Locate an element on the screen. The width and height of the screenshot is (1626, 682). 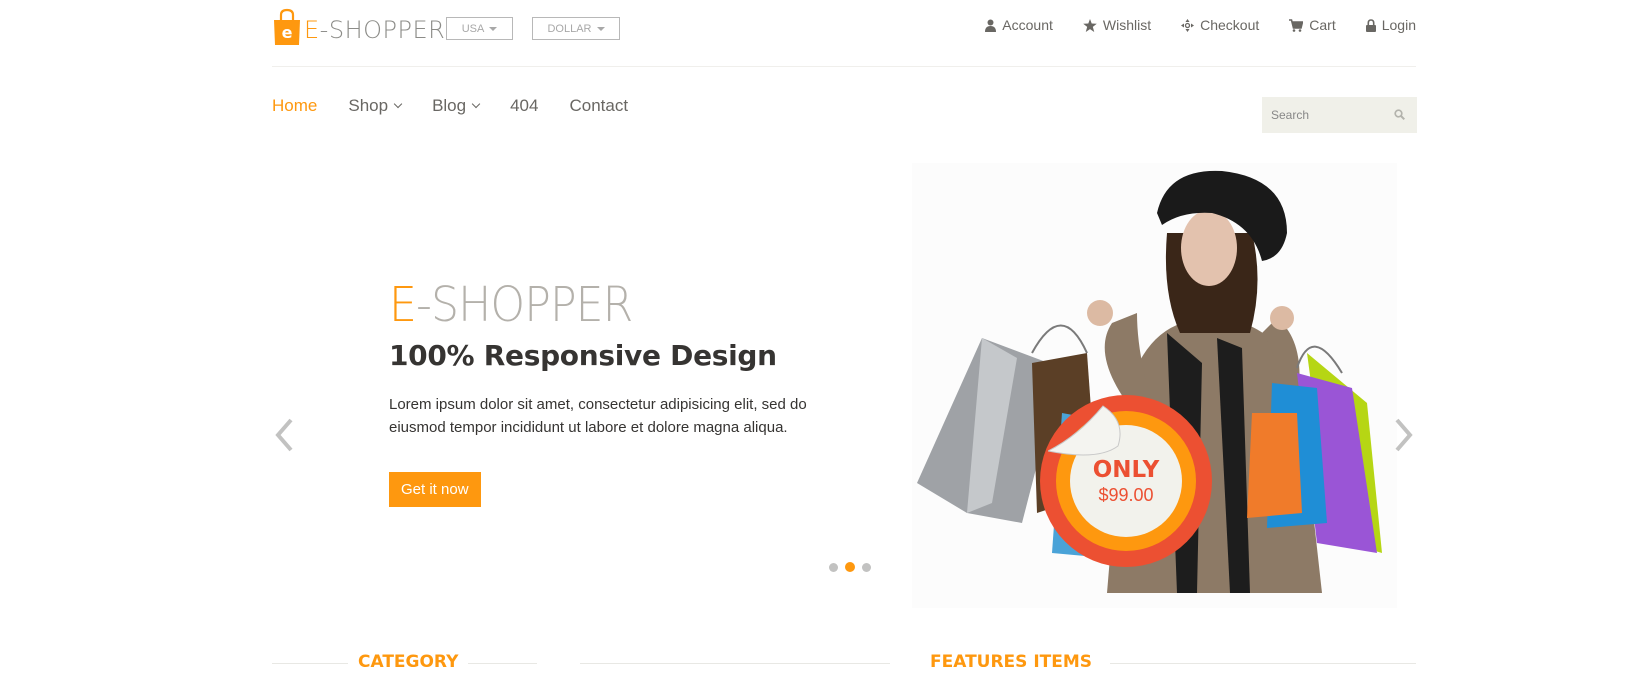
account-link: Account is located at coordinates (1019, 25).